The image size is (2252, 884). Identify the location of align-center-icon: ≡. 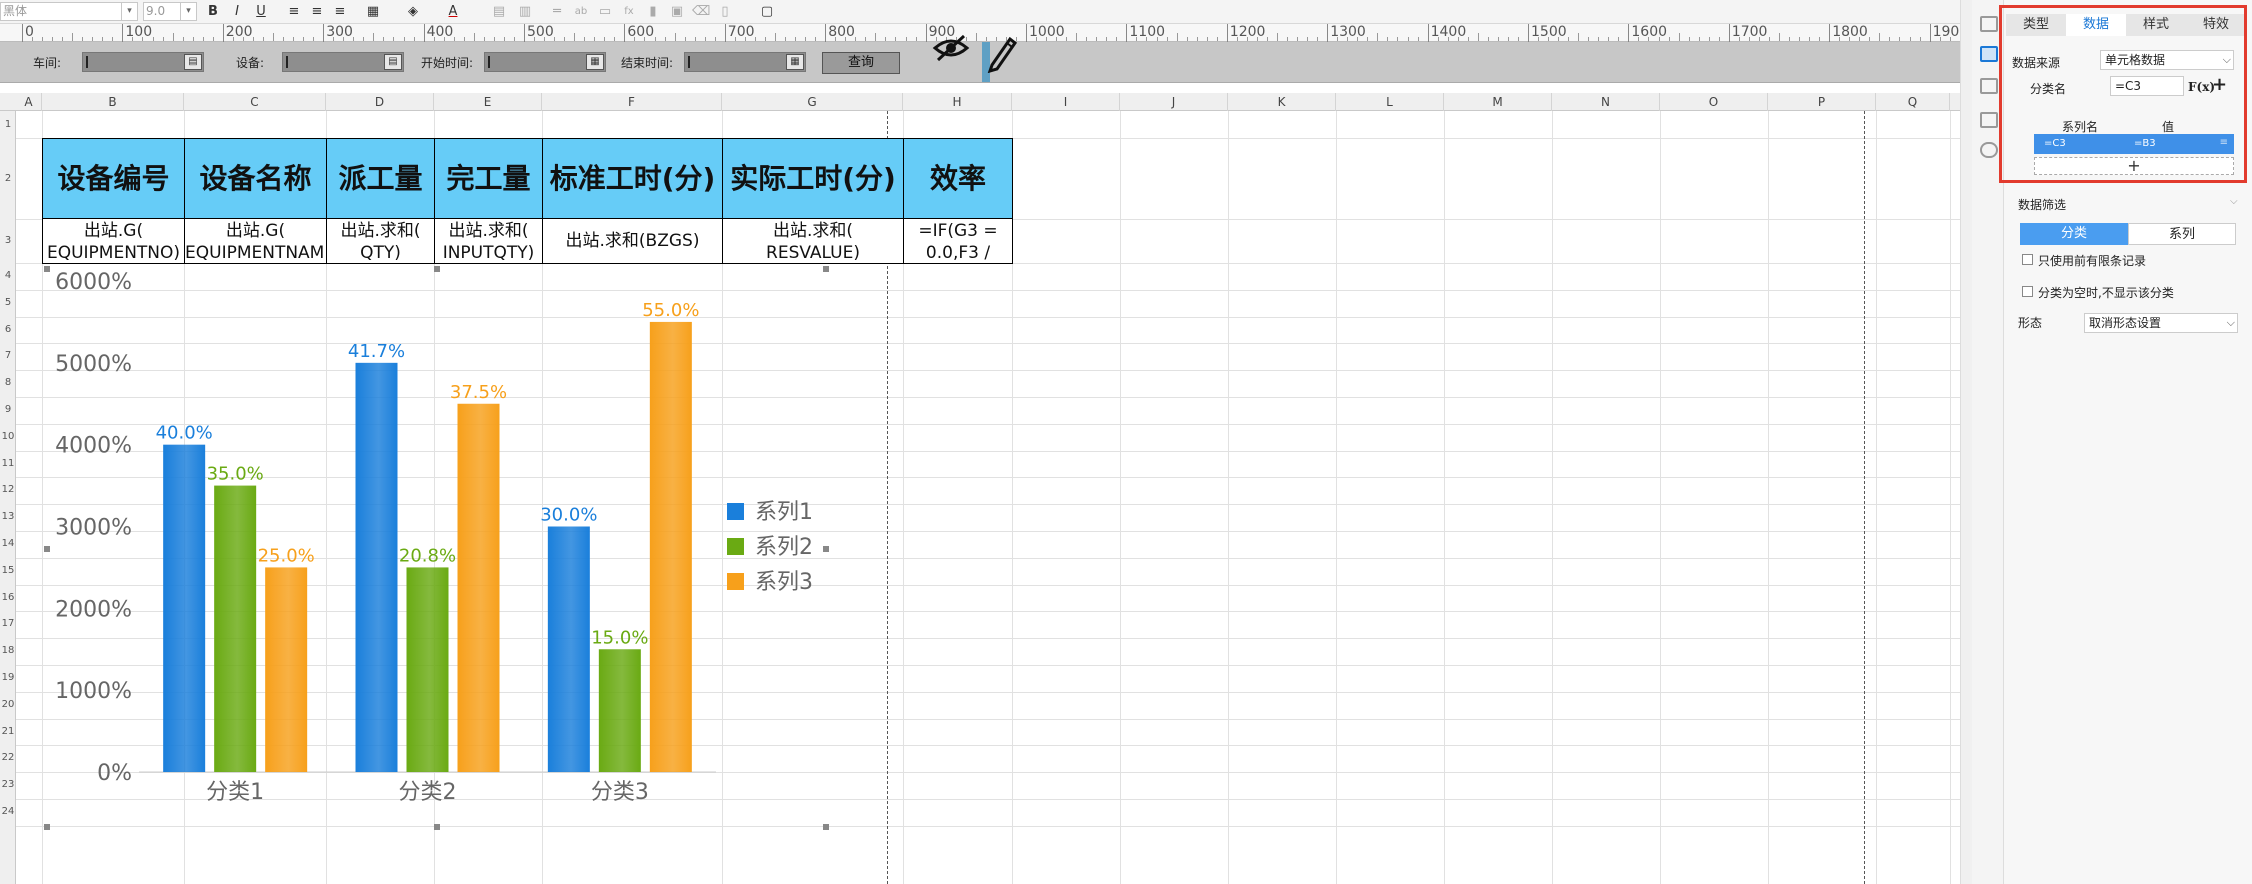
(317, 12).